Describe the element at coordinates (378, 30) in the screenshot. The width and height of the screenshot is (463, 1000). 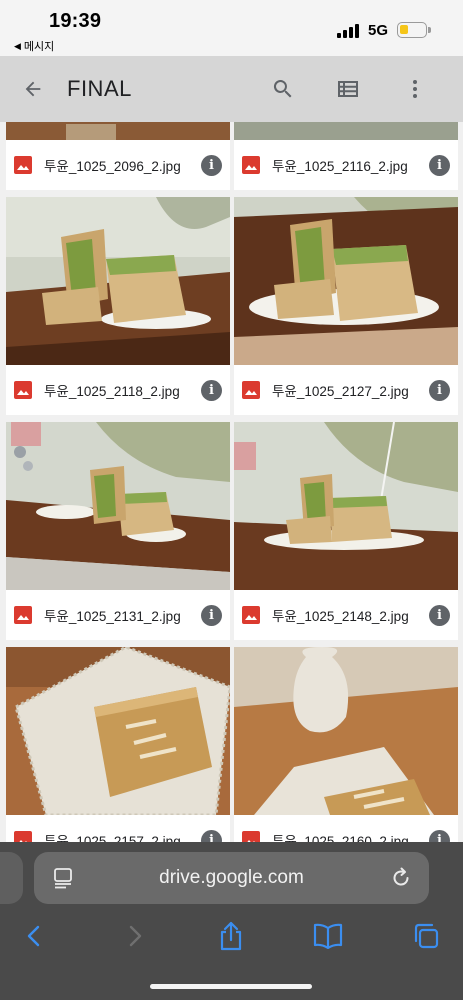
I see `network-type: 5G` at that location.